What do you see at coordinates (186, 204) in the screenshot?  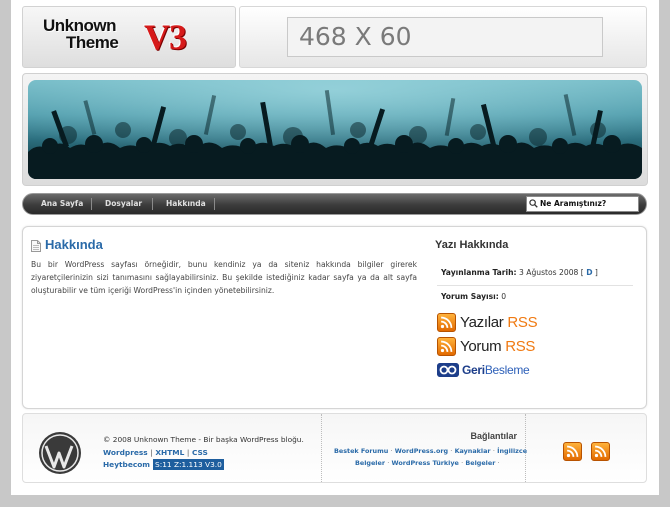 I see `nav-item-hakkinda: Hakkında` at bounding box center [186, 204].